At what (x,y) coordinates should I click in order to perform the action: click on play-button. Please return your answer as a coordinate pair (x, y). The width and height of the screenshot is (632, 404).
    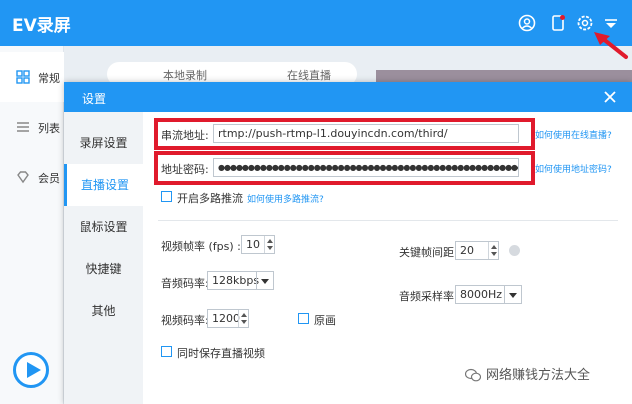
    Looking at the image, I should click on (31, 370).